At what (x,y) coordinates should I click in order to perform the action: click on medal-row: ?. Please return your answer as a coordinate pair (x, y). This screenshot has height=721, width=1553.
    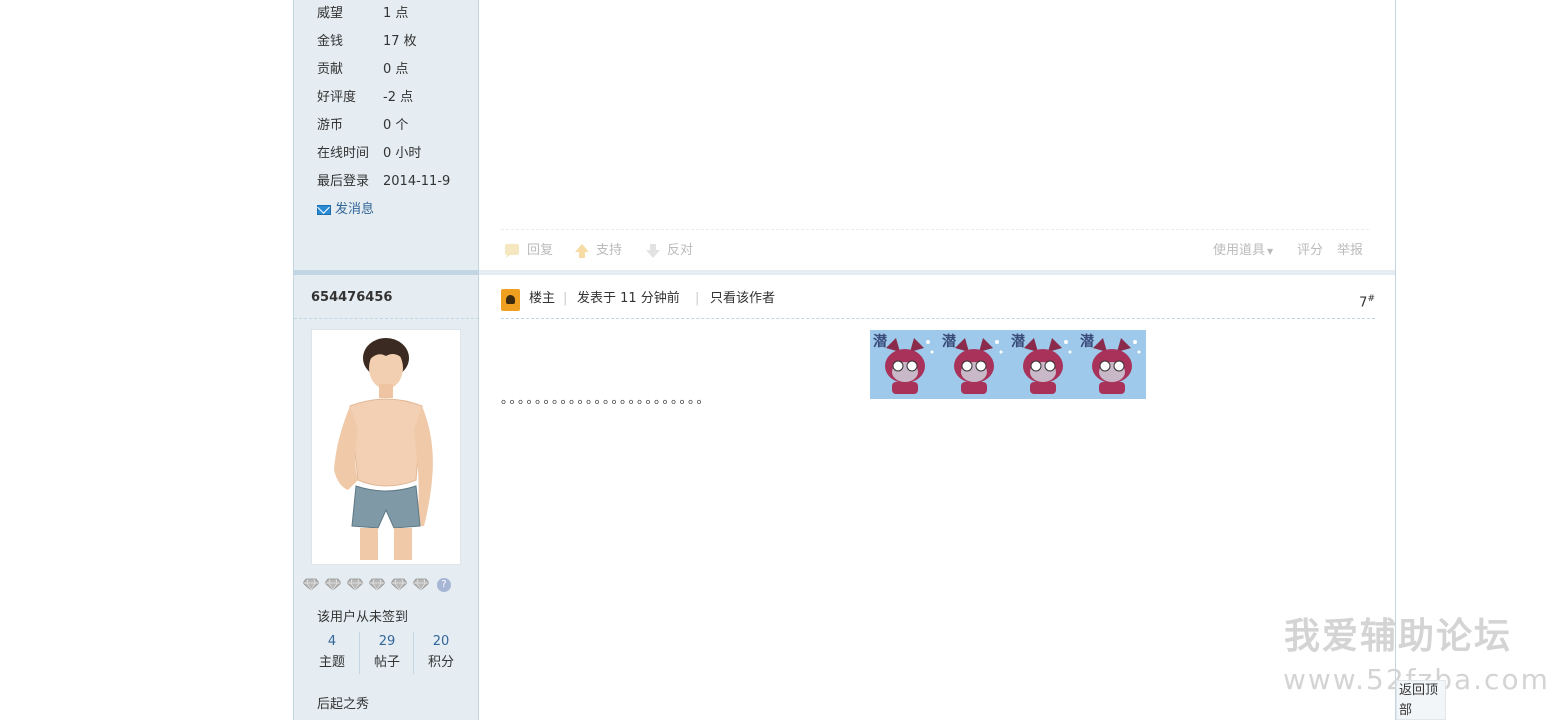
    Looking at the image, I should click on (377, 587).